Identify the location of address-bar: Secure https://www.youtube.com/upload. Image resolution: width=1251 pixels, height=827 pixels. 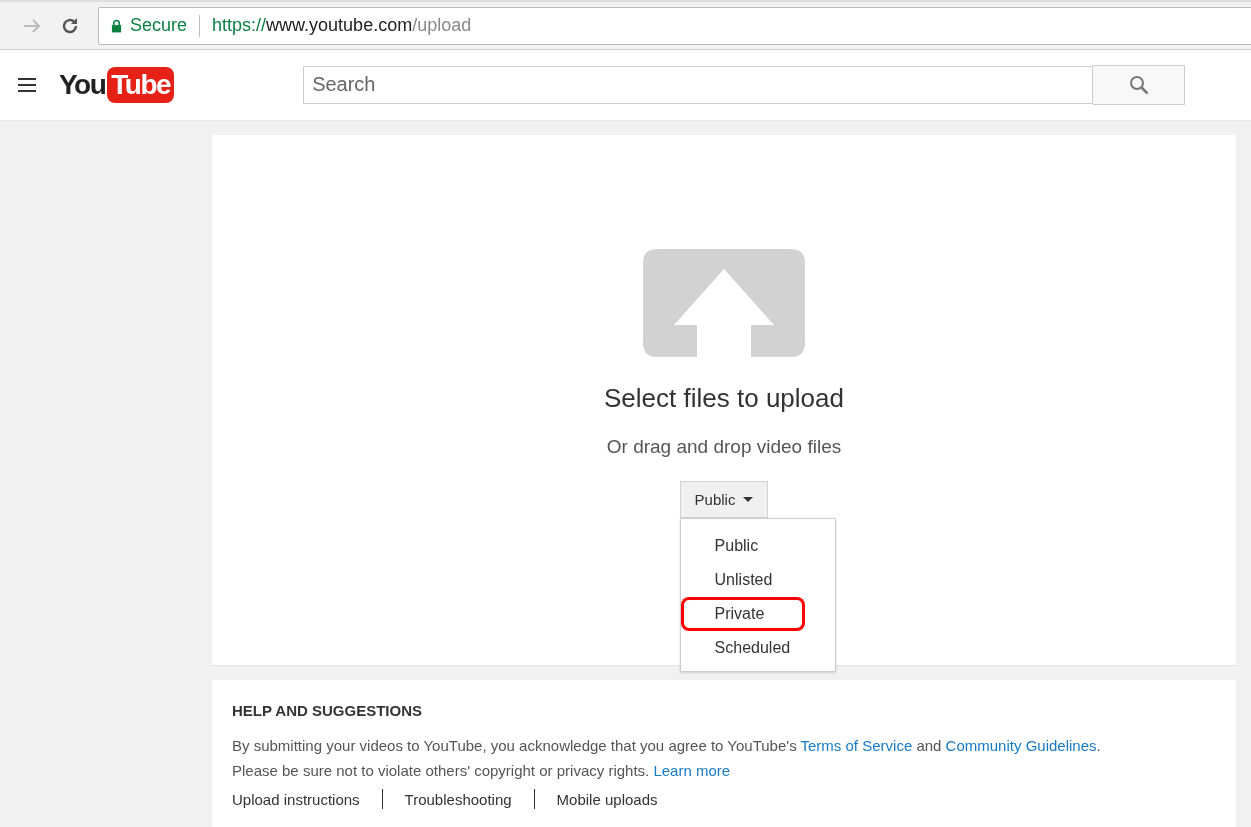
(674, 25).